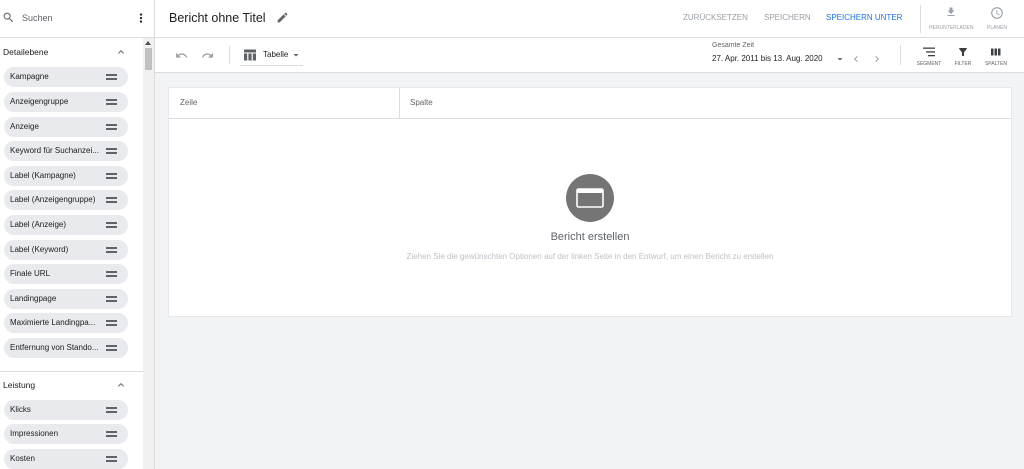 The width and height of the screenshot is (1024, 469). What do you see at coordinates (996, 64) in the screenshot?
I see `columns-label: SPALTEN` at bounding box center [996, 64].